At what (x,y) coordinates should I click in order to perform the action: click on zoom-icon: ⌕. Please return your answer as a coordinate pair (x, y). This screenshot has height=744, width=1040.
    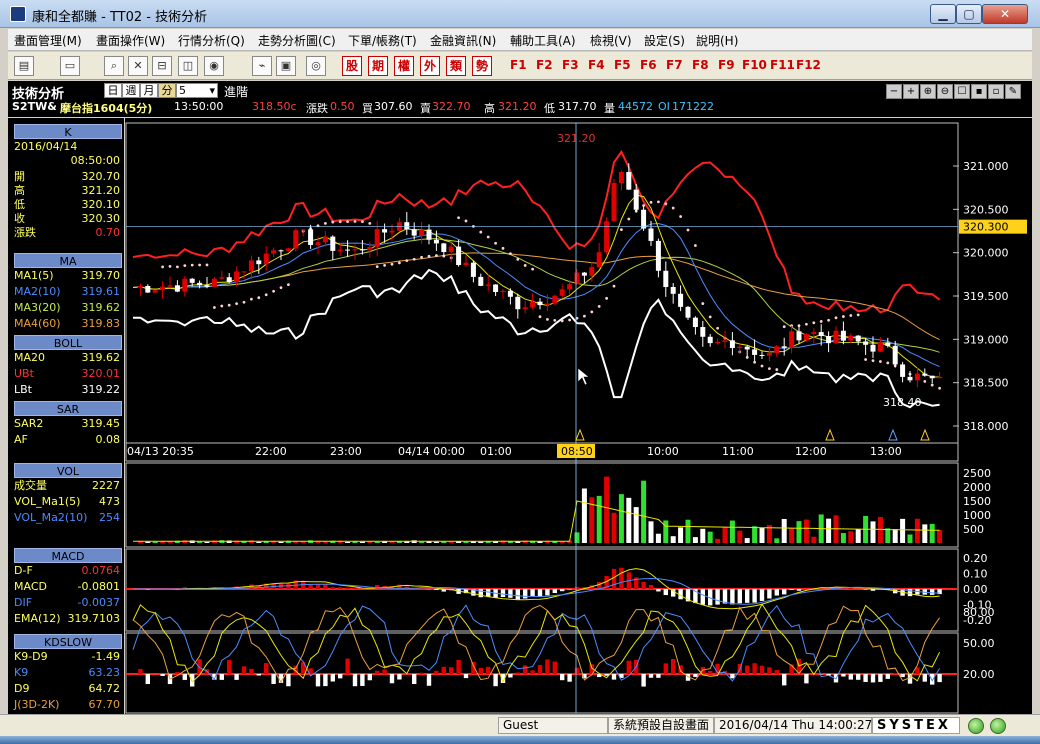
    Looking at the image, I should click on (114, 66).